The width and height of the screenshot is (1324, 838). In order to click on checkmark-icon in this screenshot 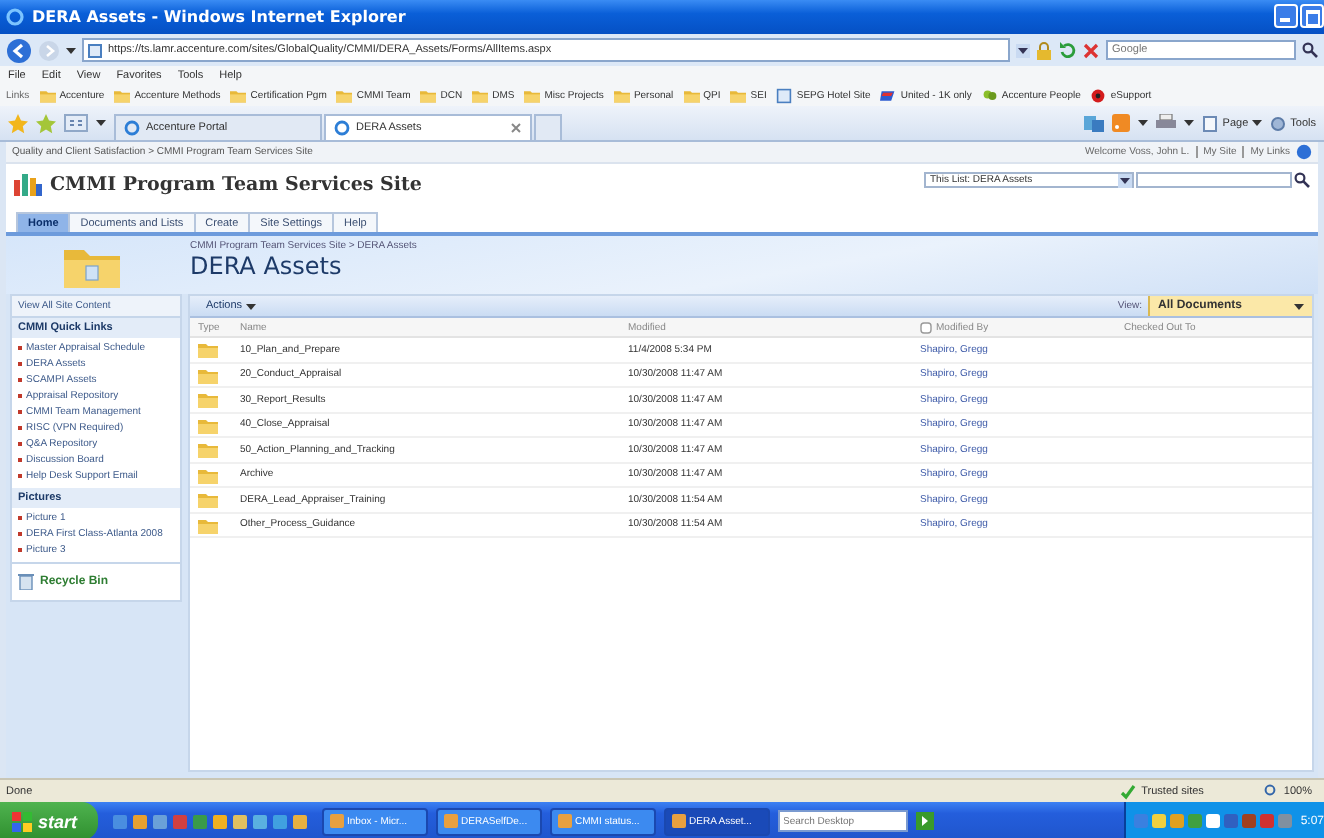, I will do `click(1127, 791)`.